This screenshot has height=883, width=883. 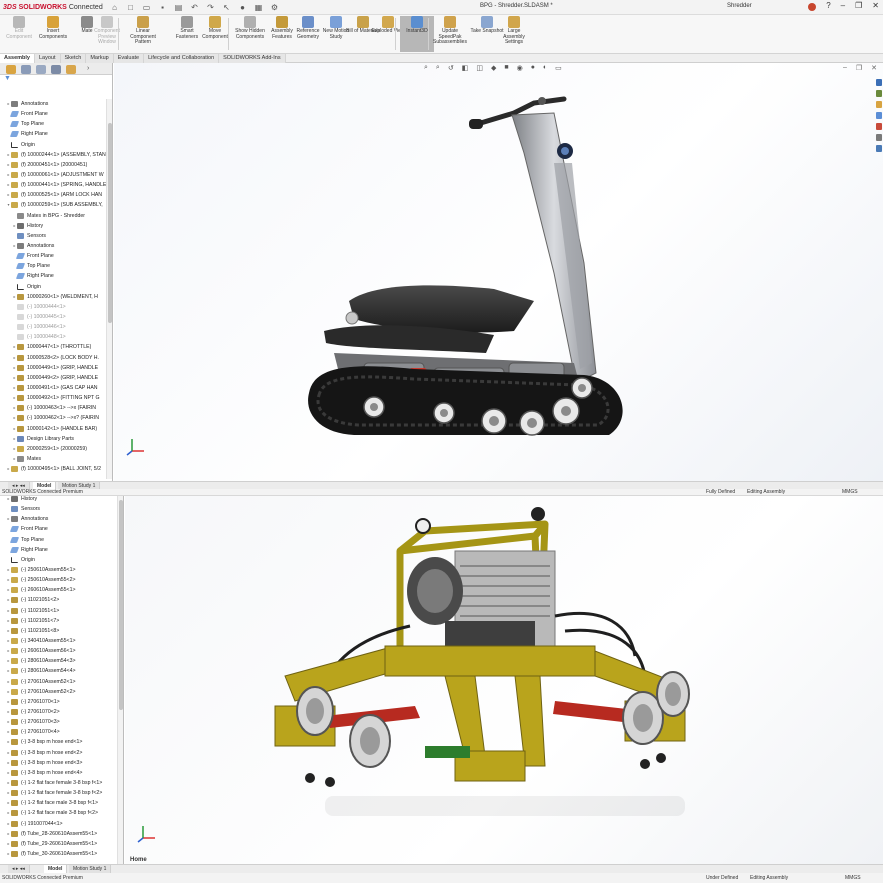 What do you see at coordinates (146, 7) in the screenshot?
I see `open-icon: ▭` at bounding box center [146, 7].